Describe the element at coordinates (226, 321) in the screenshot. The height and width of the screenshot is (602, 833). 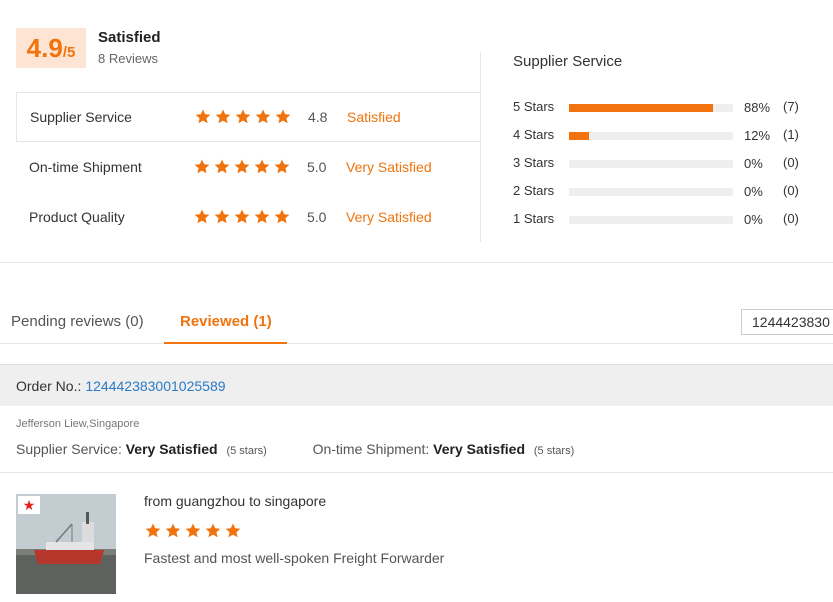
I see `tab-reviewed: Reviewed (1)` at that location.